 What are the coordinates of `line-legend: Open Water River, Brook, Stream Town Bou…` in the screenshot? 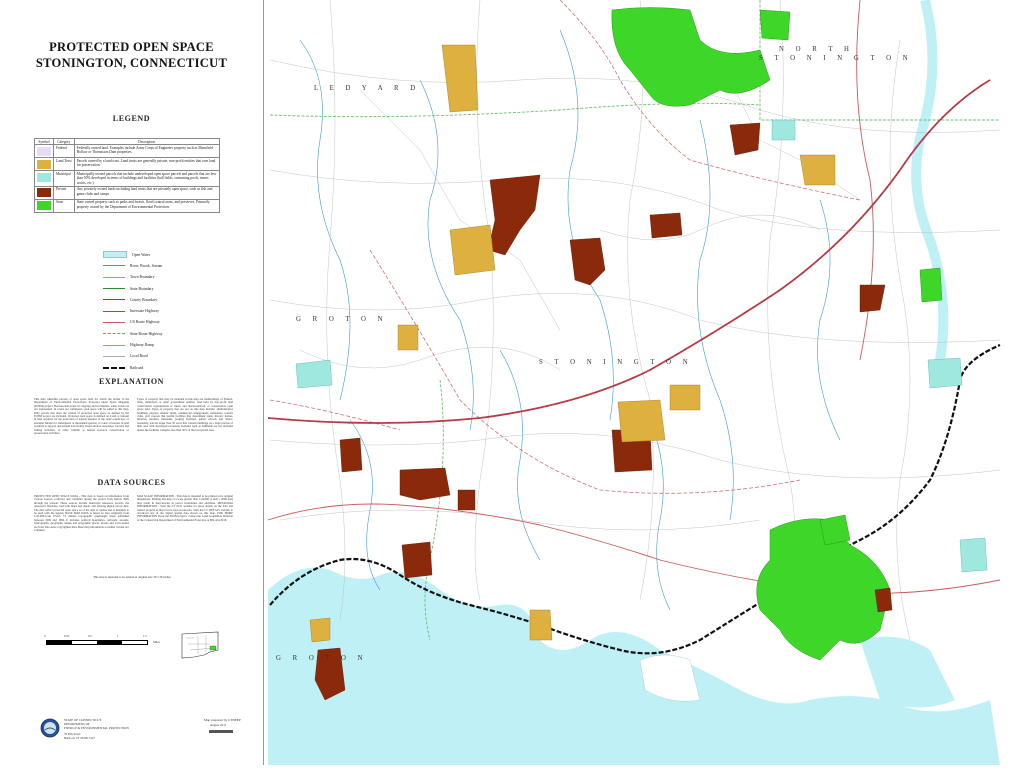 It's located at (132, 311).